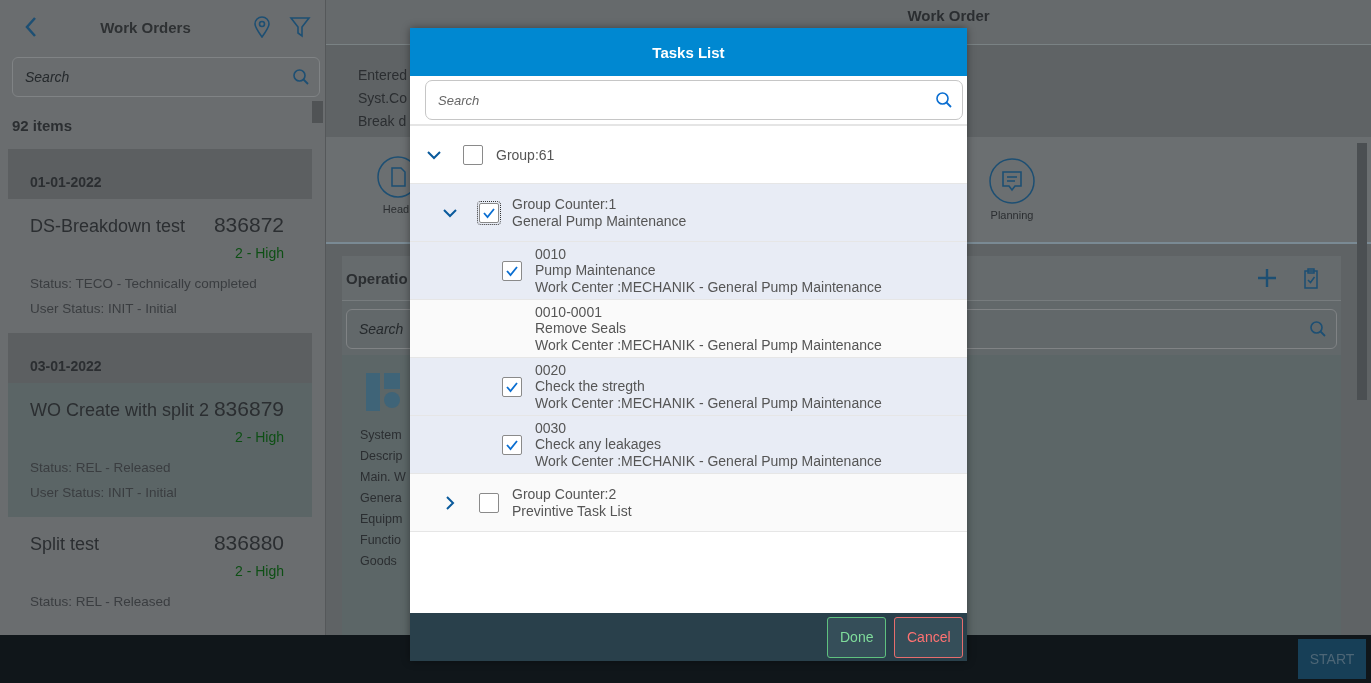  I want to click on group-counter-subtitle: Previntive Task List, so click(572, 510).